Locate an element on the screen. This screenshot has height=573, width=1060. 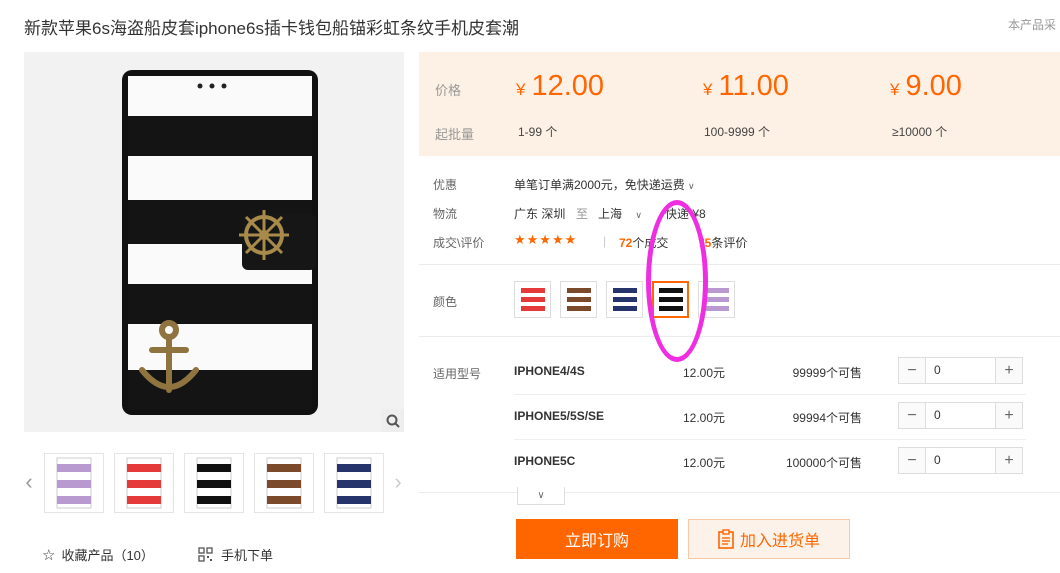
model-stock: 99999个可售 is located at coordinates (827, 373).